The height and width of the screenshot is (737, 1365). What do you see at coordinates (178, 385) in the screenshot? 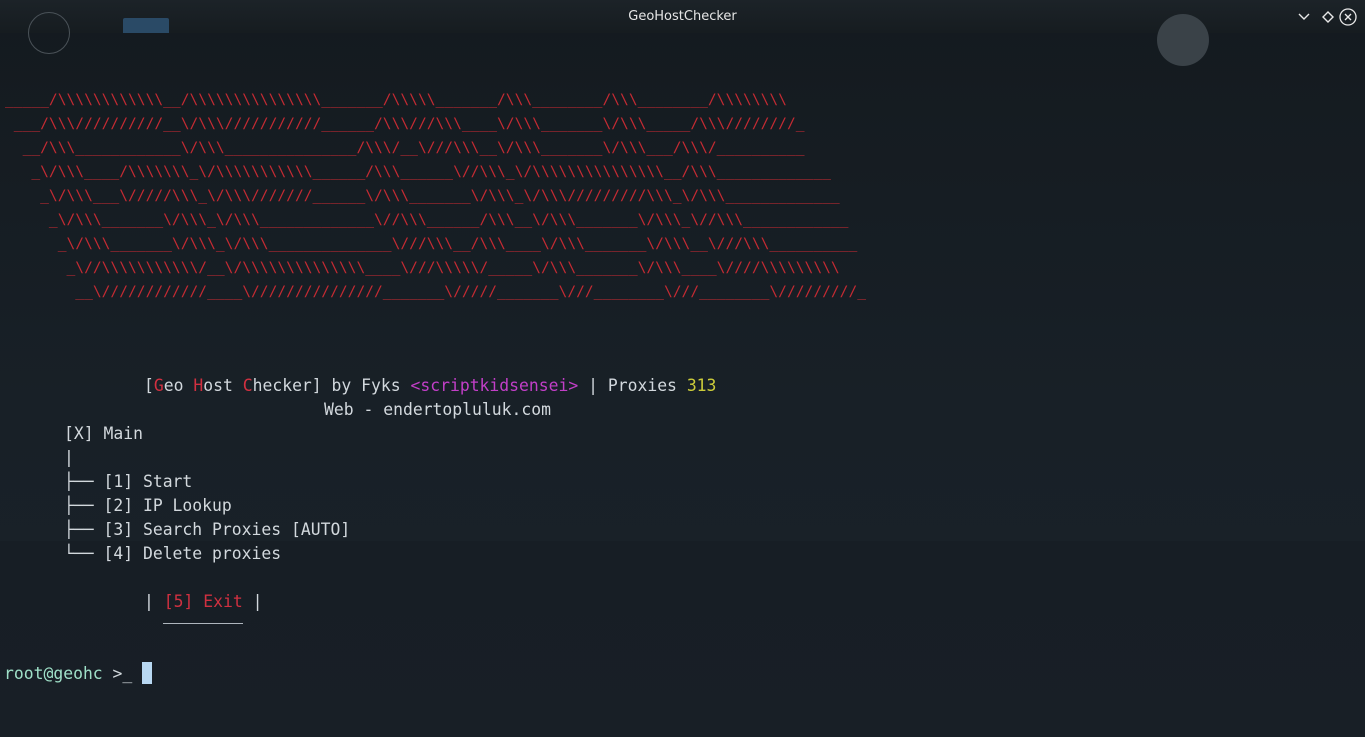
I see `header-text: eo` at bounding box center [178, 385].